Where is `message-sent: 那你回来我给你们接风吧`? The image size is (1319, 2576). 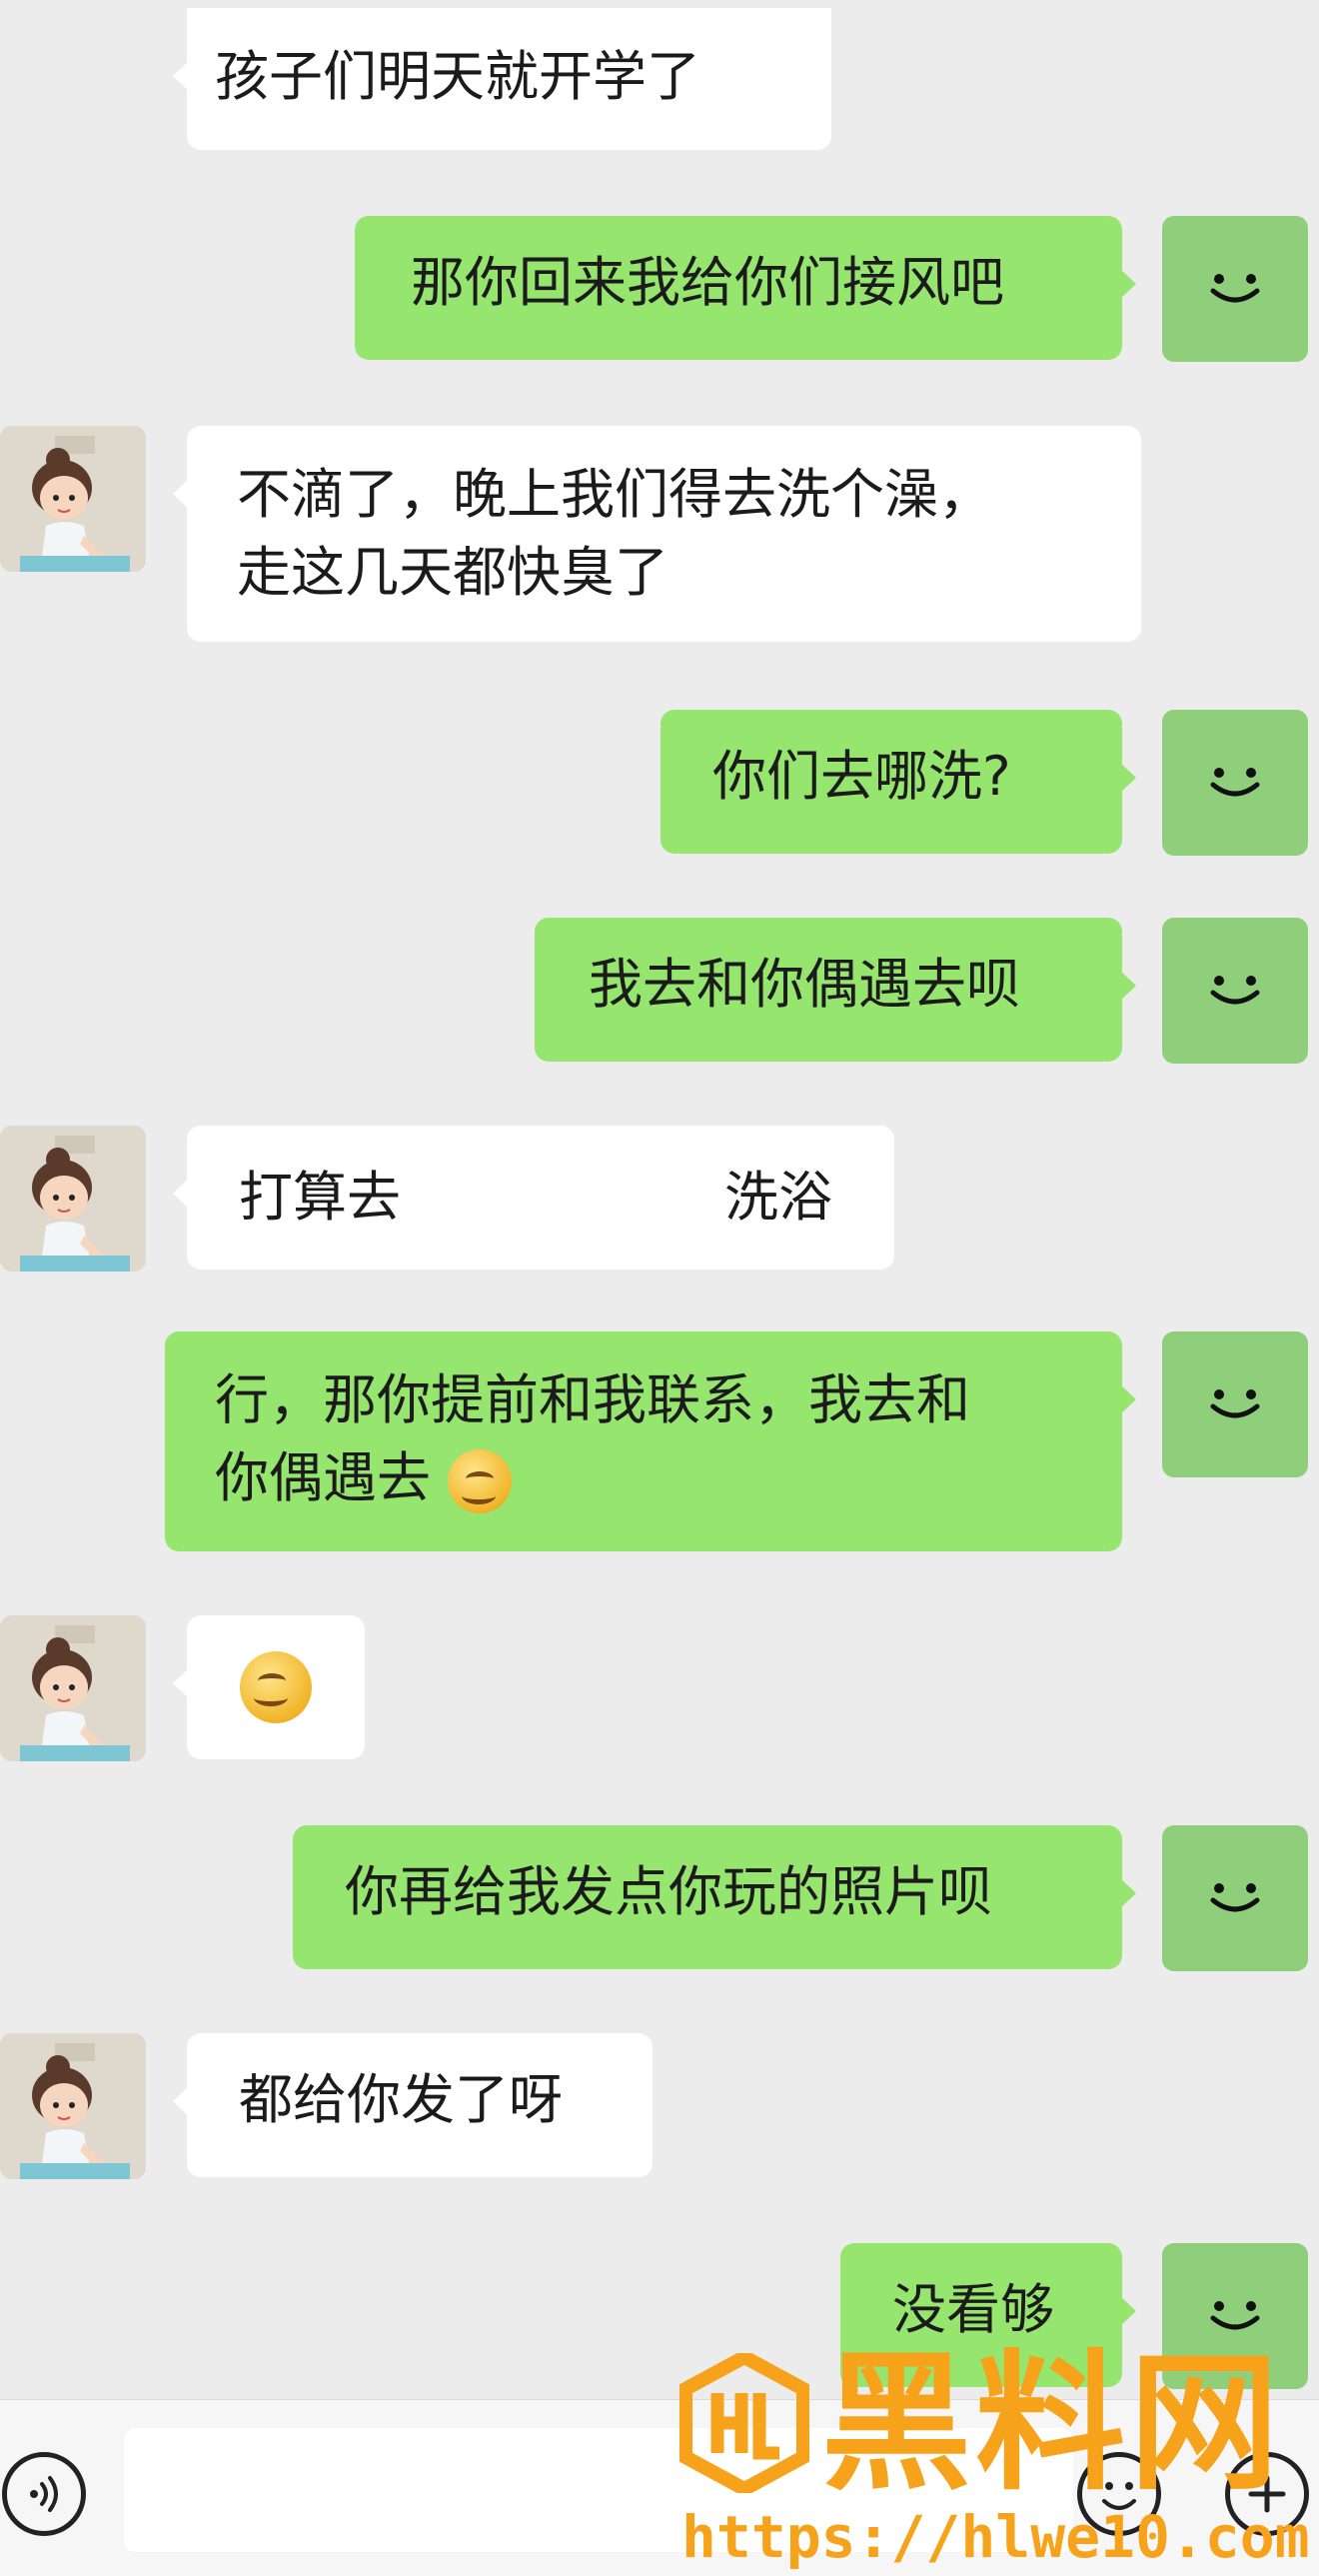 message-sent: 那你回来我给你们接风吧 is located at coordinates (745, 288).